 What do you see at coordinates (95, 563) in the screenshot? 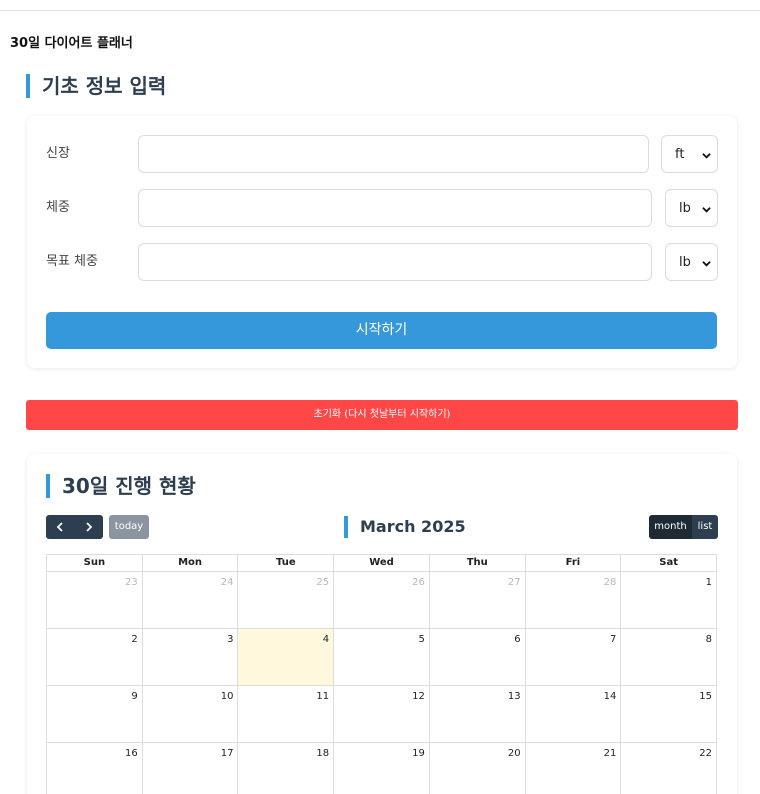
I see `weekday-header: Sun` at bounding box center [95, 563].